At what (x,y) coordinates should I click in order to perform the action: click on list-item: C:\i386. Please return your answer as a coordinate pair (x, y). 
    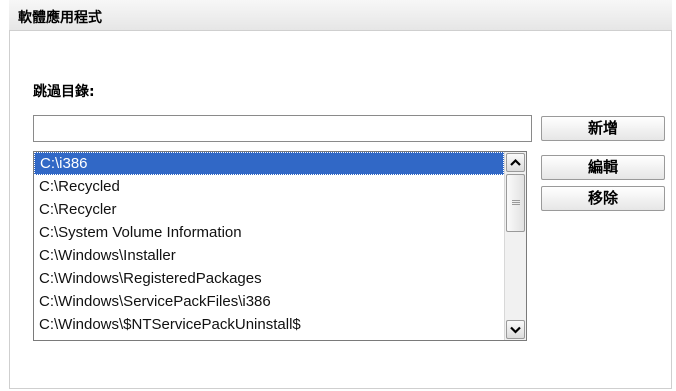
    Looking at the image, I should click on (269, 163).